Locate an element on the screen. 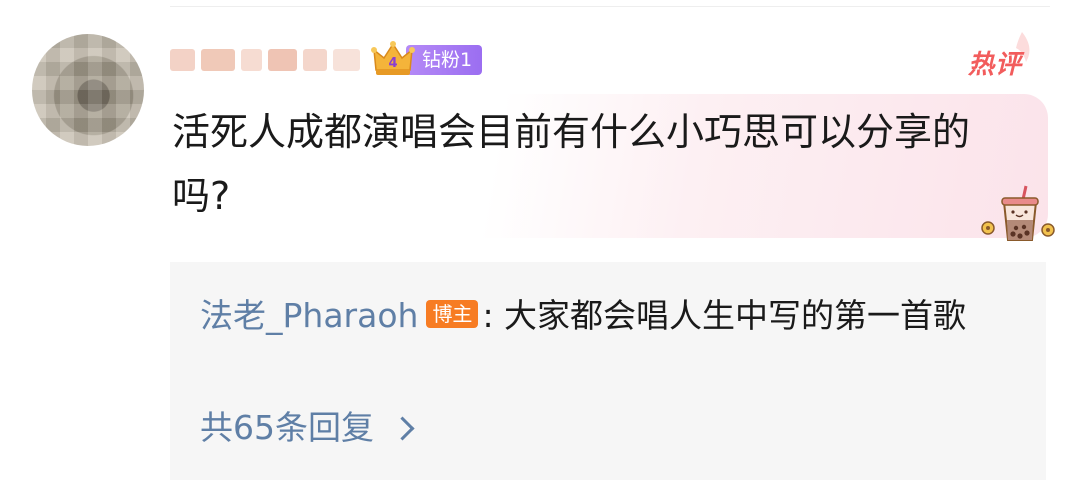  view-all-replies-link: 共65条回复 is located at coordinates (307, 428).